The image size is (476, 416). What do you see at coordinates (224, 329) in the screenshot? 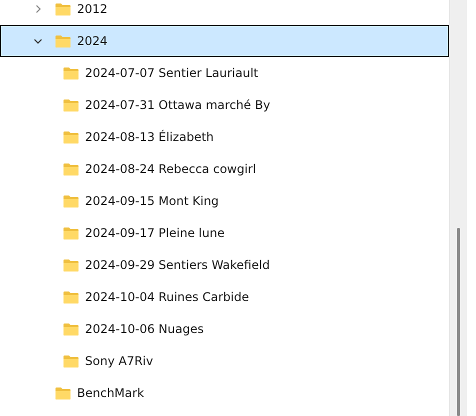
I see `tree-item: 2024-10-06 Nuages` at bounding box center [224, 329].